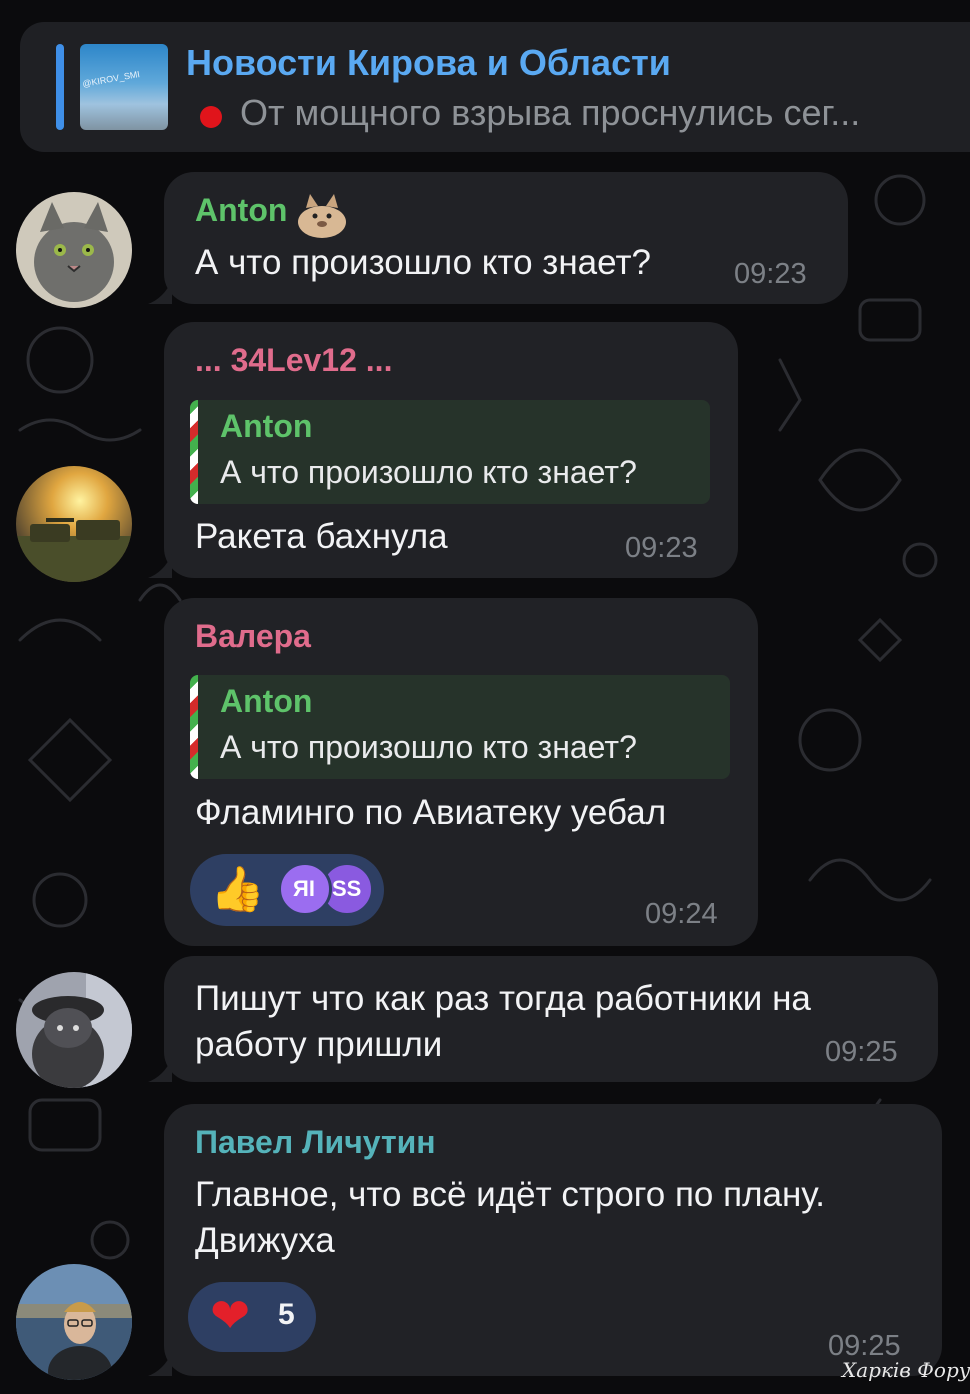 The height and width of the screenshot is (1394, 970). I want to click on message-text: Ракета бахнула, so click(321, 536).